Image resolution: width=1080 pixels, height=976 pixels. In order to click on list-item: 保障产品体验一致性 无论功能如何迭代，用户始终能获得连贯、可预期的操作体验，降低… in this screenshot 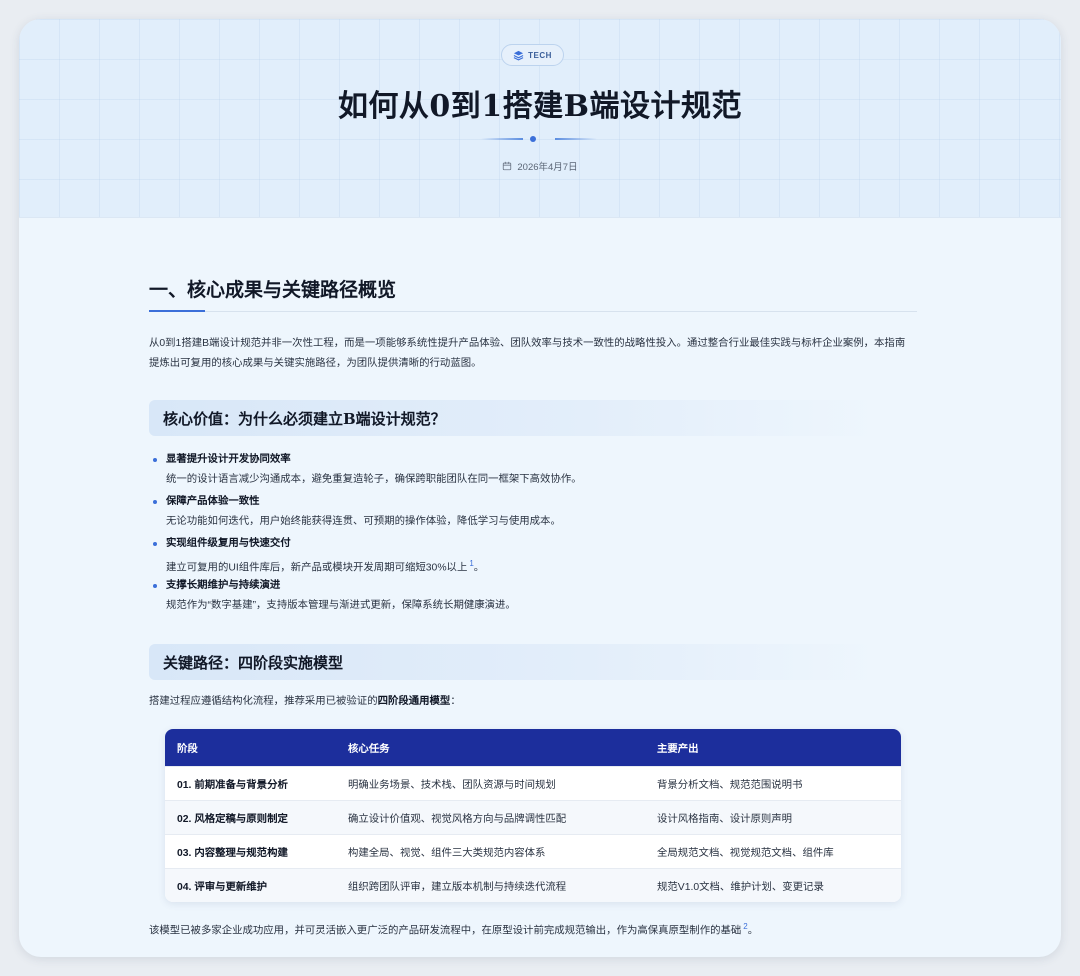, I will do `click(529, 513)`.